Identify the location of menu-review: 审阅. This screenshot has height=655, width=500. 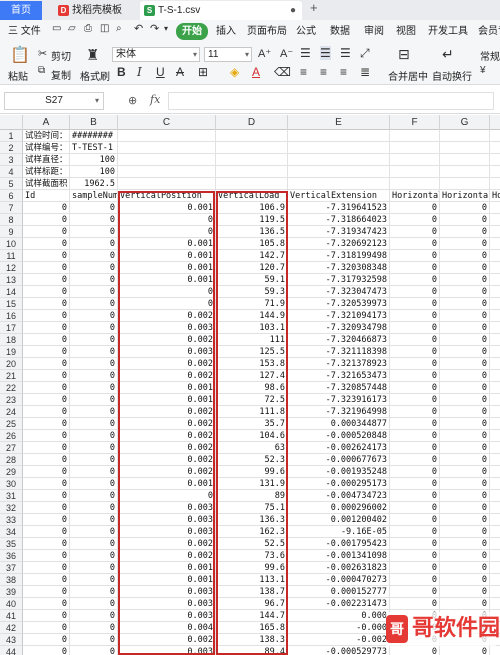
(374, 31).